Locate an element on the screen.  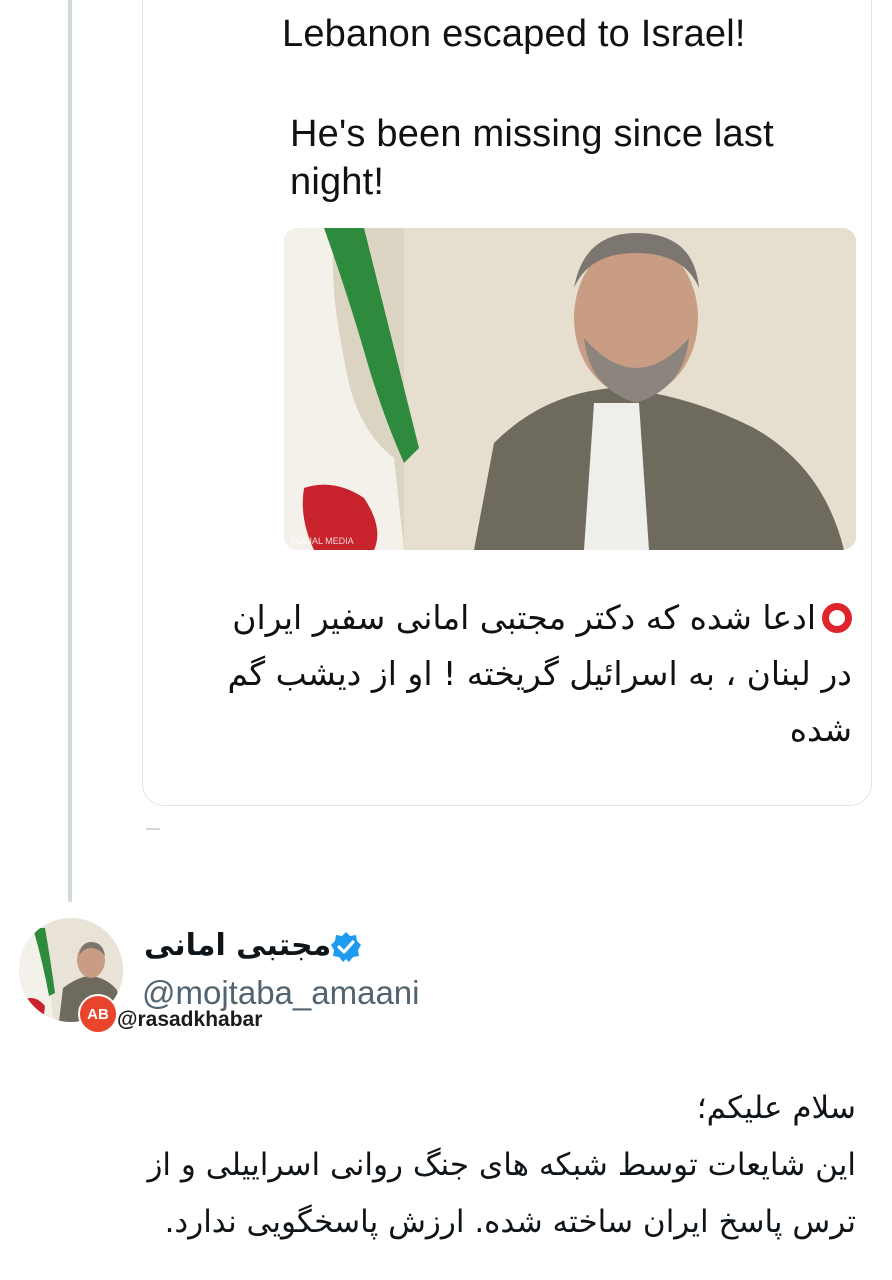
divider is located at coordinates (153, 829).